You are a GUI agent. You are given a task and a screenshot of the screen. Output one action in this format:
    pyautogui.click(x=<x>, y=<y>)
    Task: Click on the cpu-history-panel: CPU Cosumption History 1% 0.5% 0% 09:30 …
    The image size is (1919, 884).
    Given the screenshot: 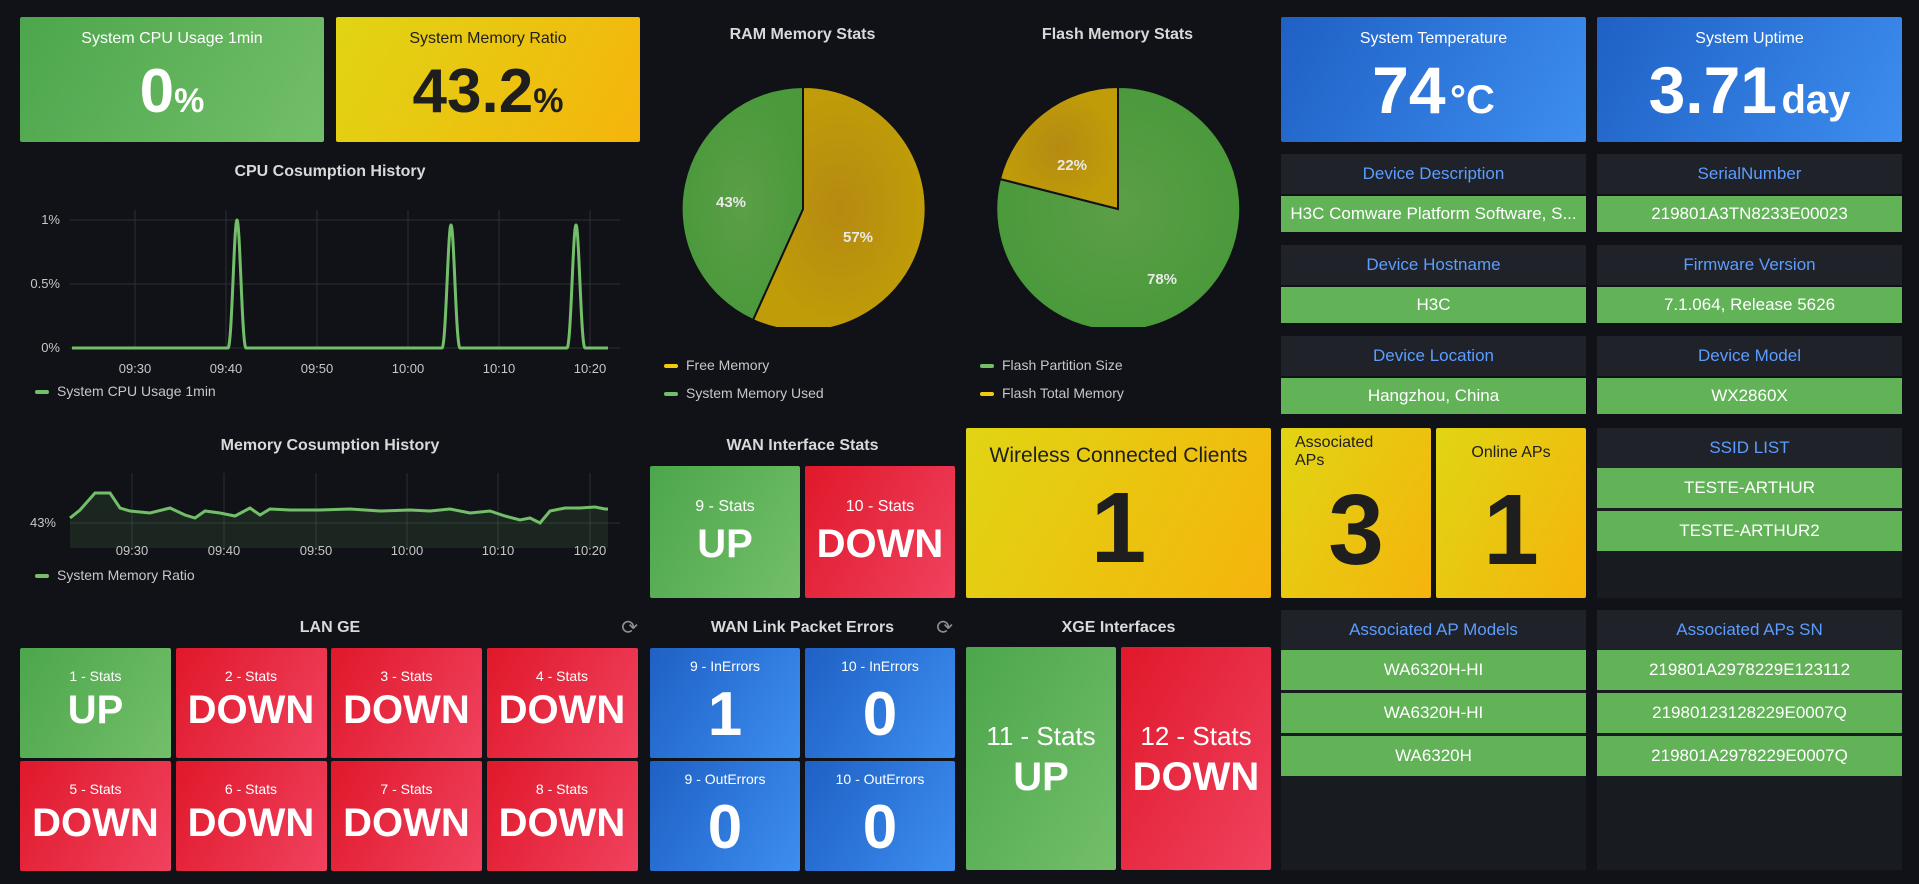 What is the action you would take?
    pyautogui.click(x=330, y=287)
    